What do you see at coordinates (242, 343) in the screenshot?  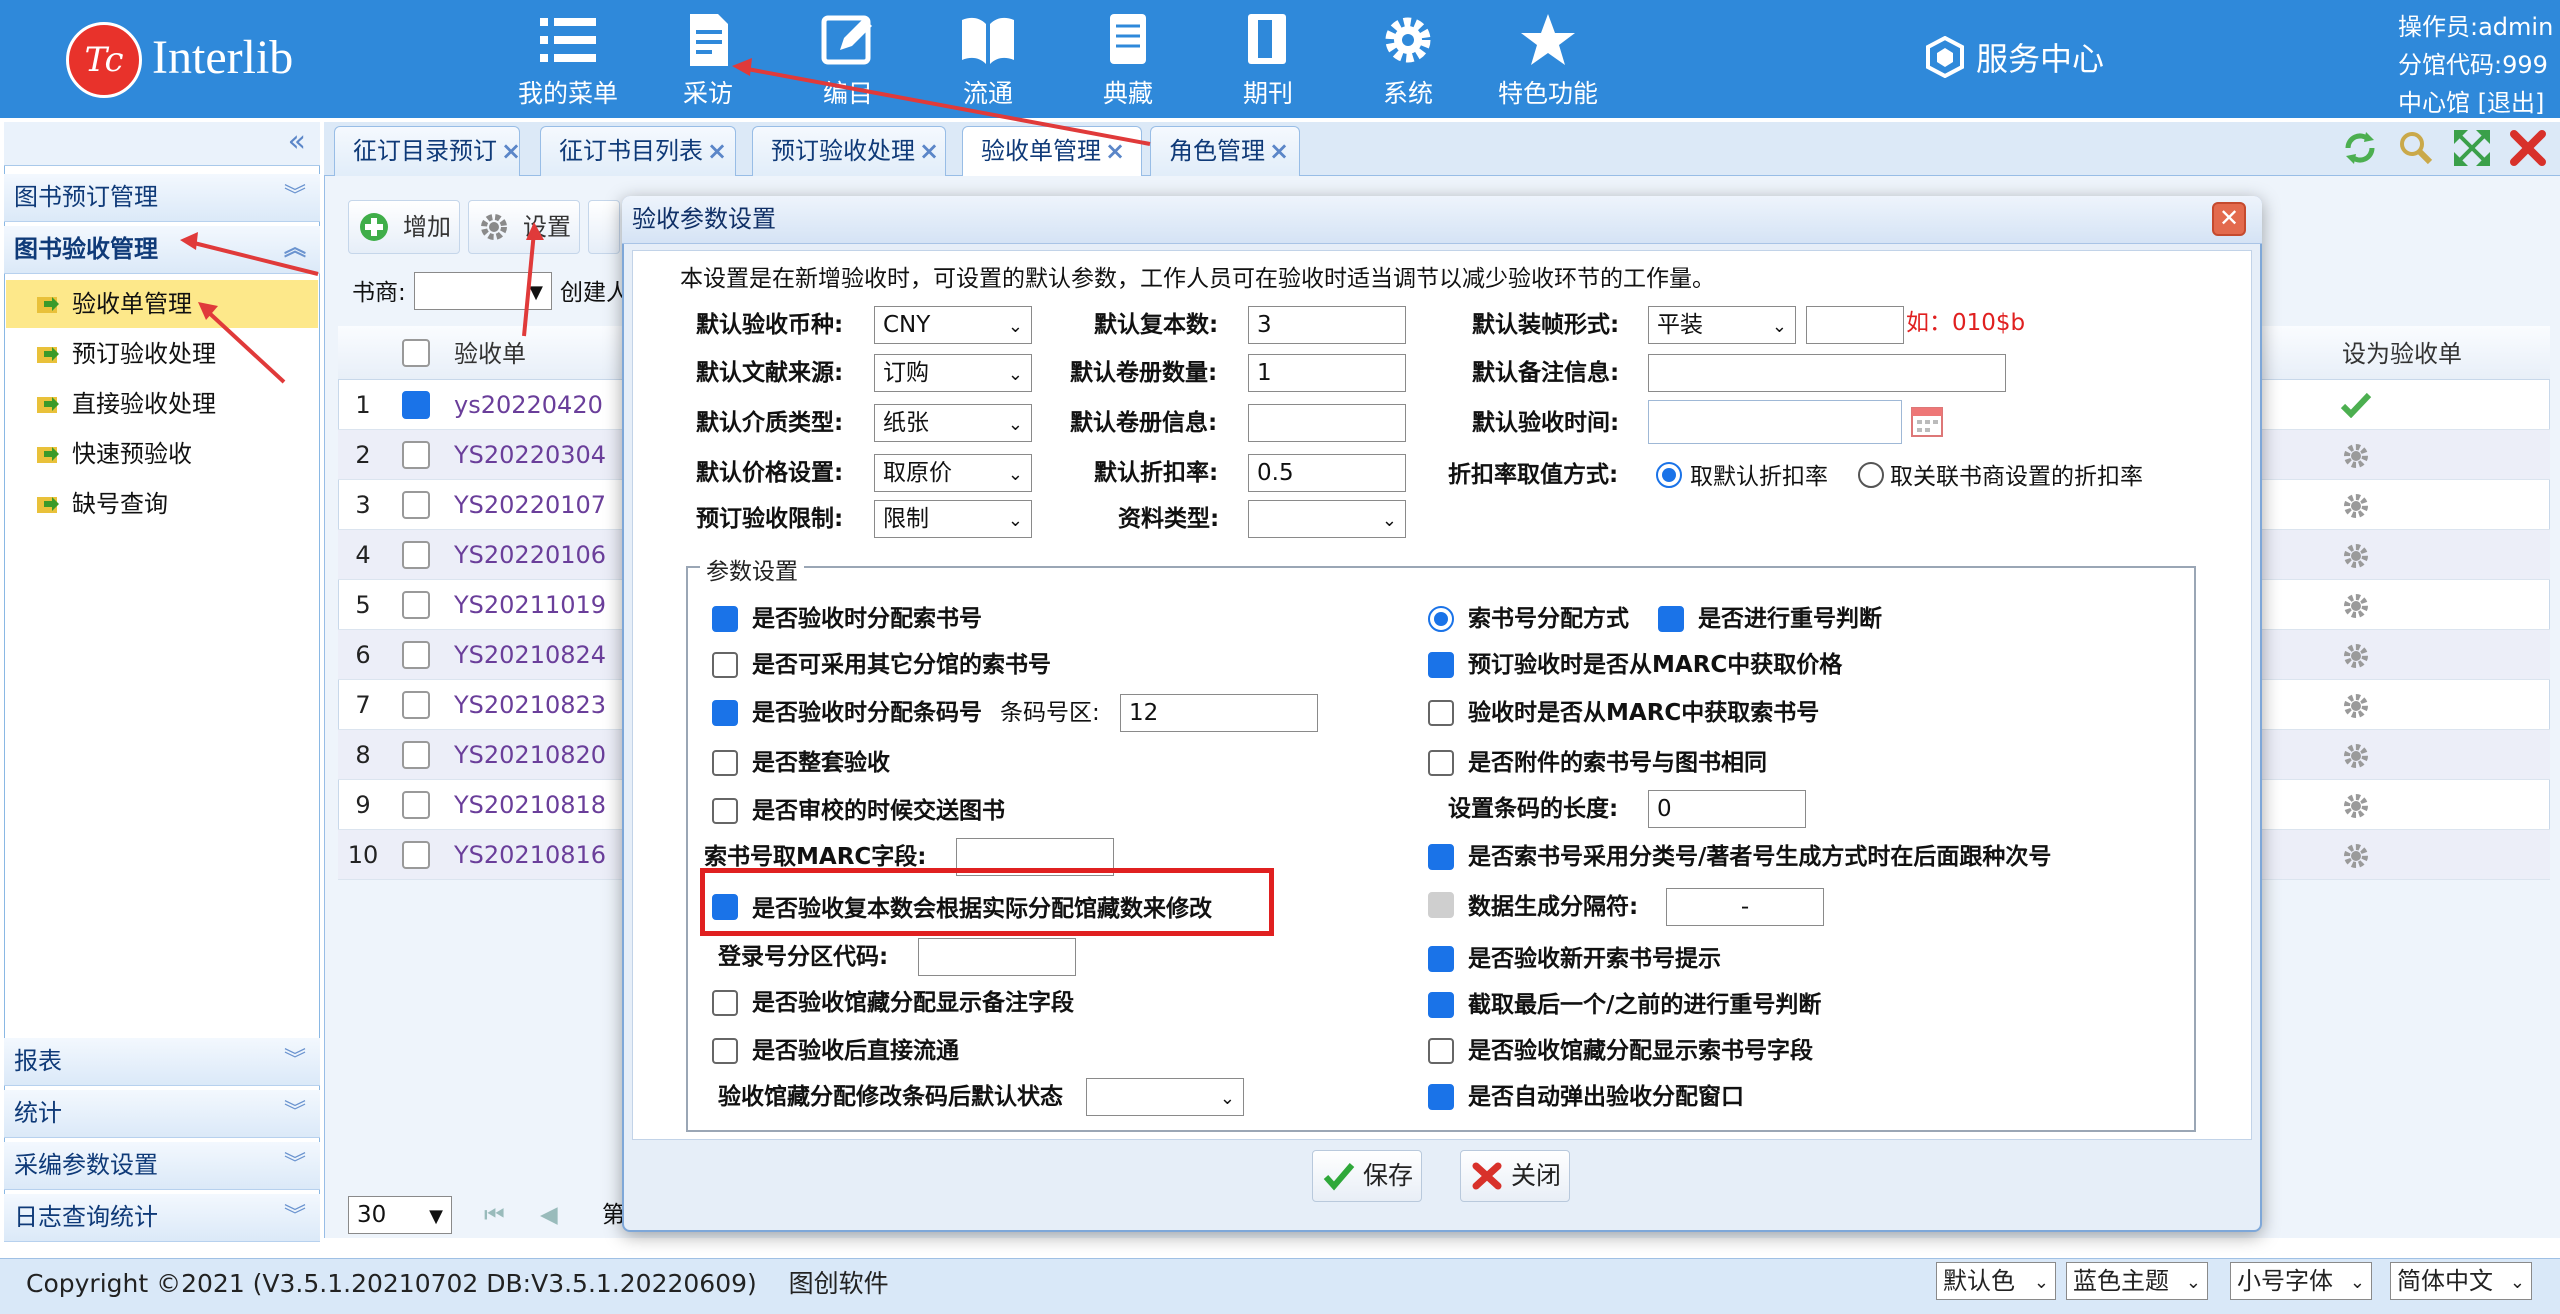 I see `arrow-to-item` at bounding box center [242, 343].